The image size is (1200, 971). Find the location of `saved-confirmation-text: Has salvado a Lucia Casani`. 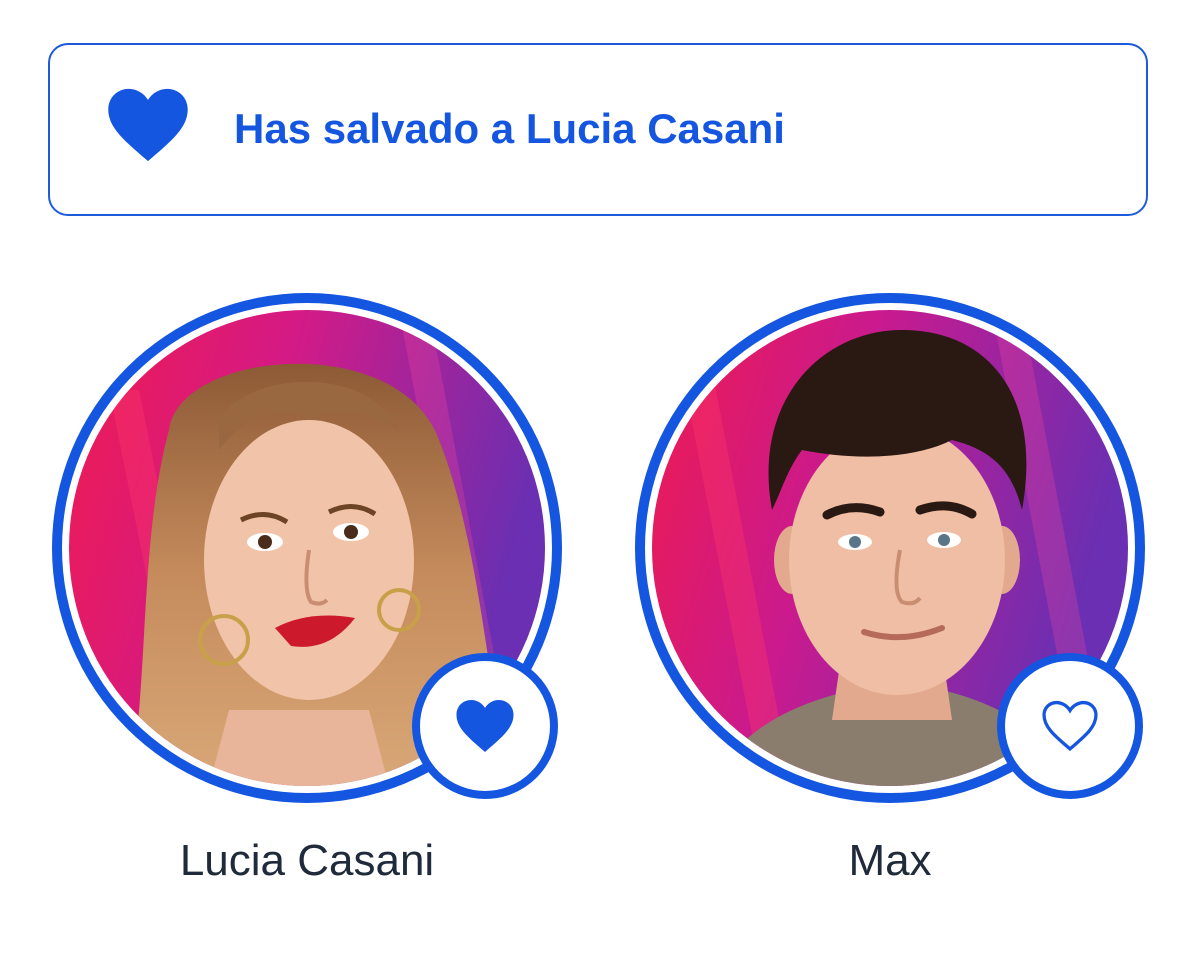

saved-confirmation-text: Has salvado a Lucia Casani is located at coordinates (509, 128).